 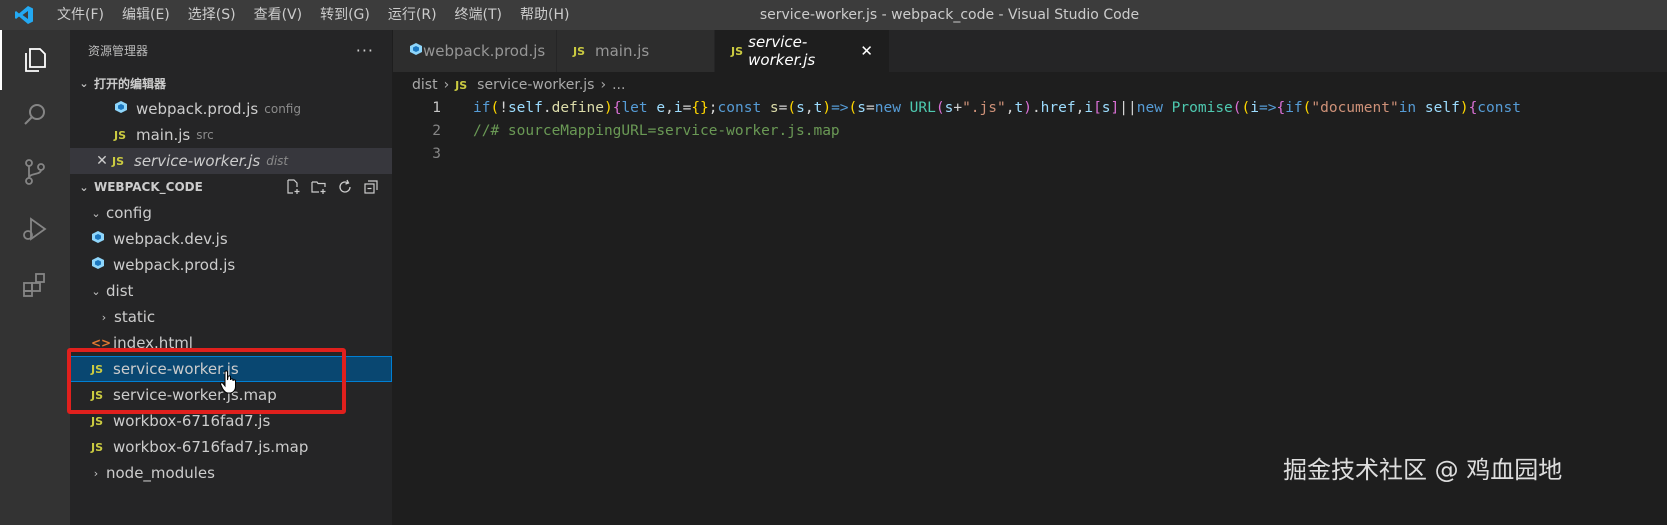 I want to click on line-number: 3, so click(x=436, y=153).